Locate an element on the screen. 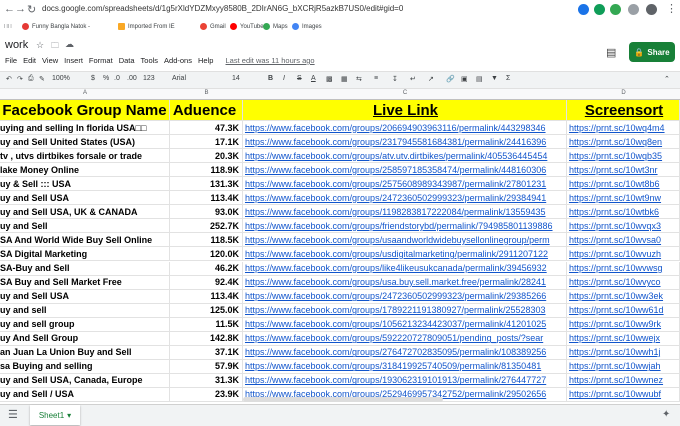 The image size is (680, 426). browser-menu-icon: ⋮ is located at coordinates (671, 8).